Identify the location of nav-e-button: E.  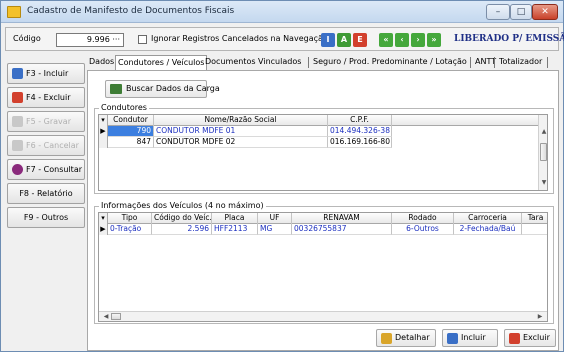
(360, 40).